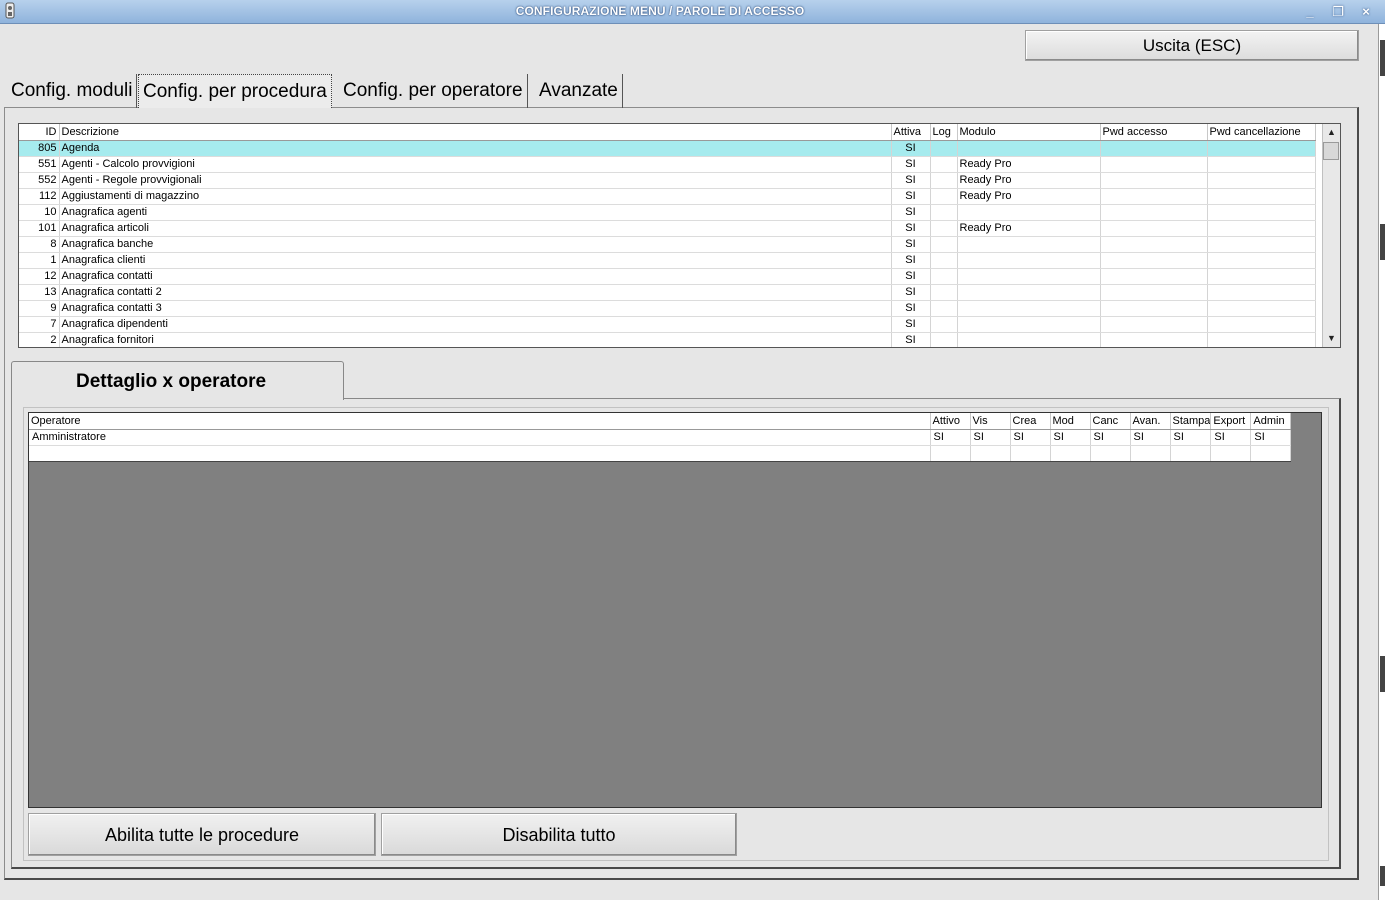 This screenshot has height=900, width=1385. I want to click on cell-id: 551, so click(39, 164).